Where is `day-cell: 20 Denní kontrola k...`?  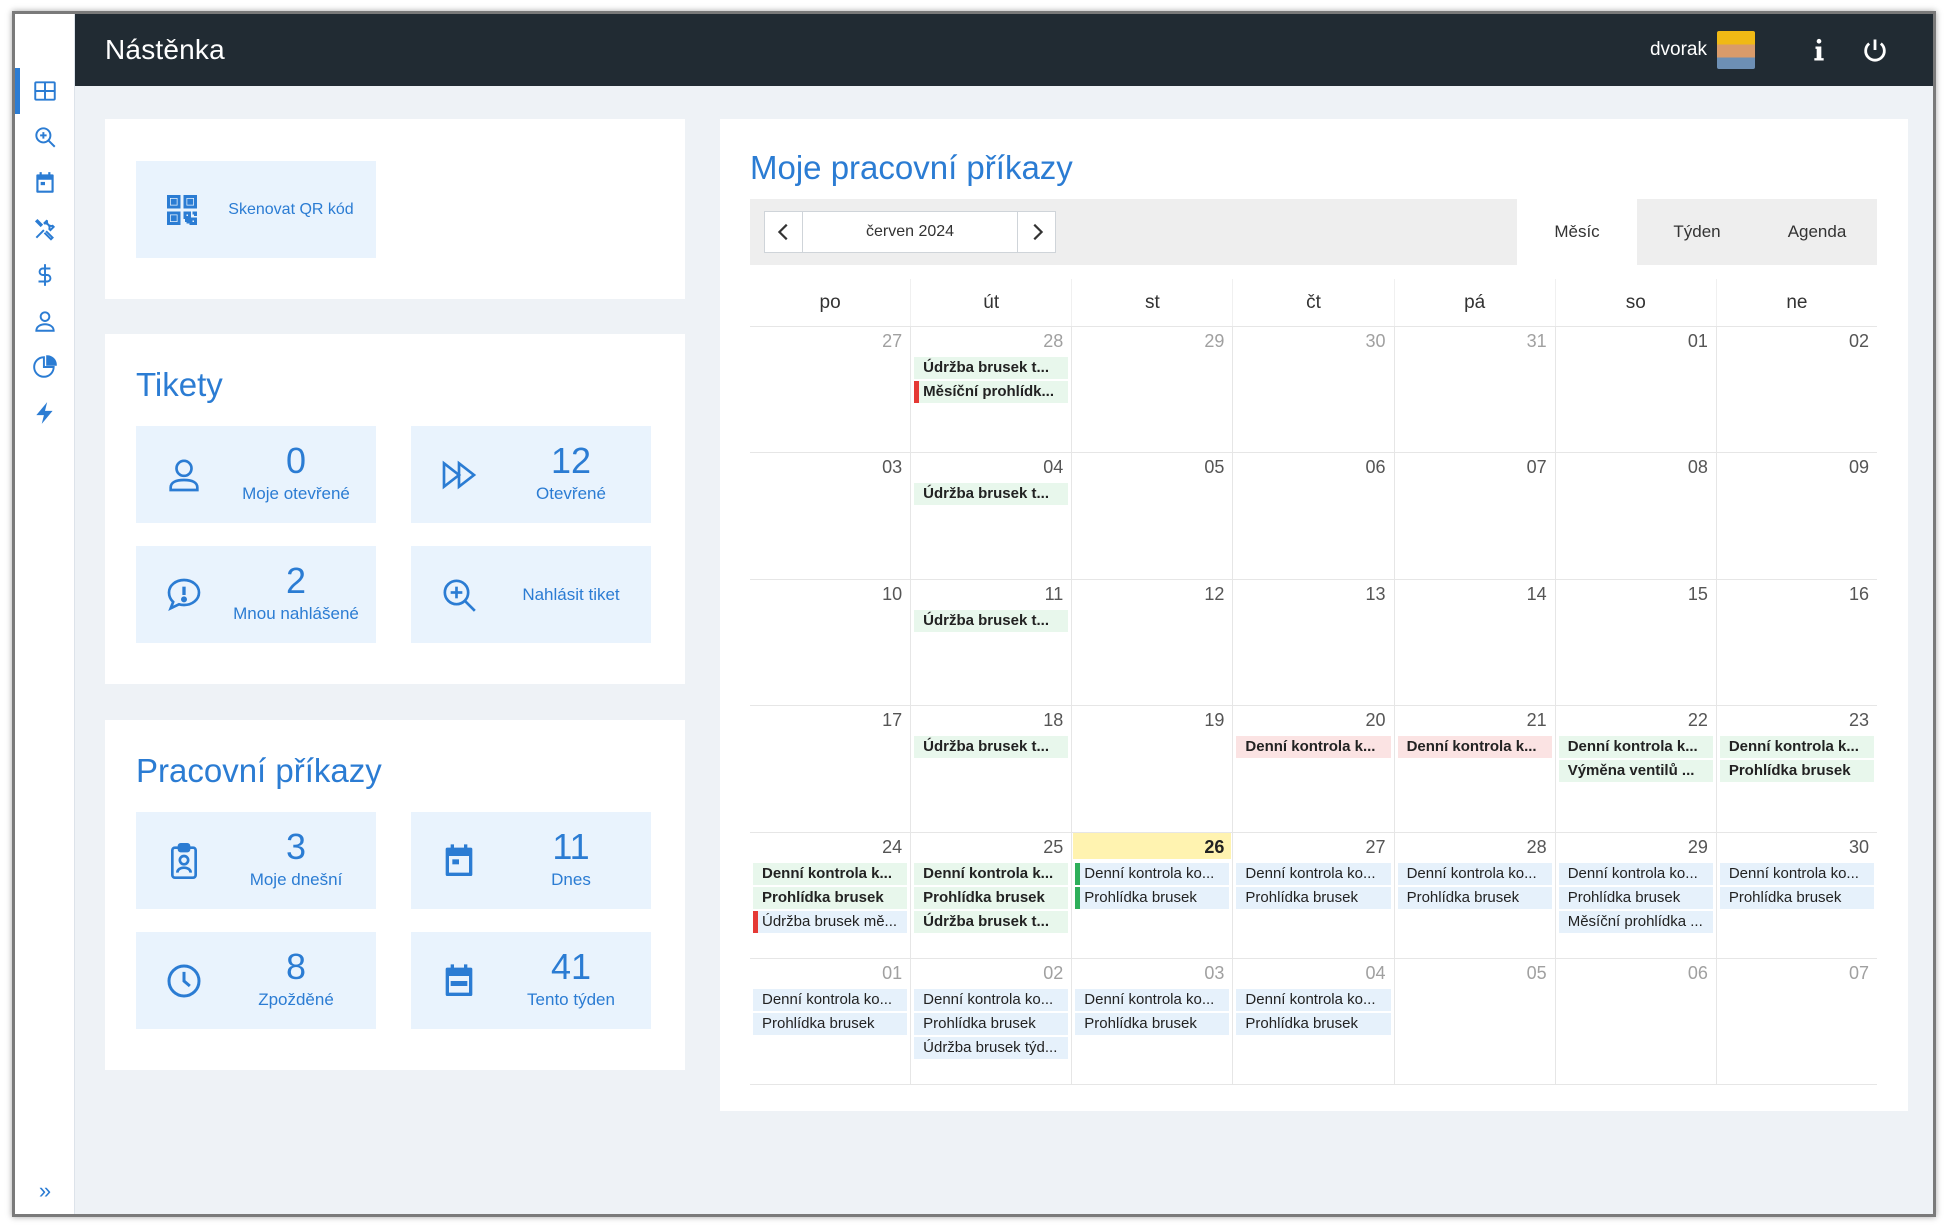 day-cell: 20 Denní kontrola k... is located at coordinates (1312, 769).